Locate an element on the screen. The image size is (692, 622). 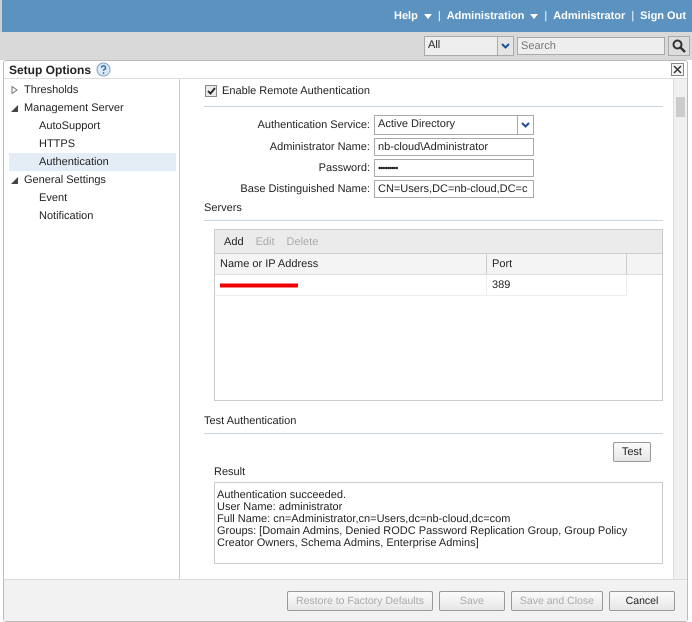
section-heading: Test Authentication is located at coordinates (251, 421).